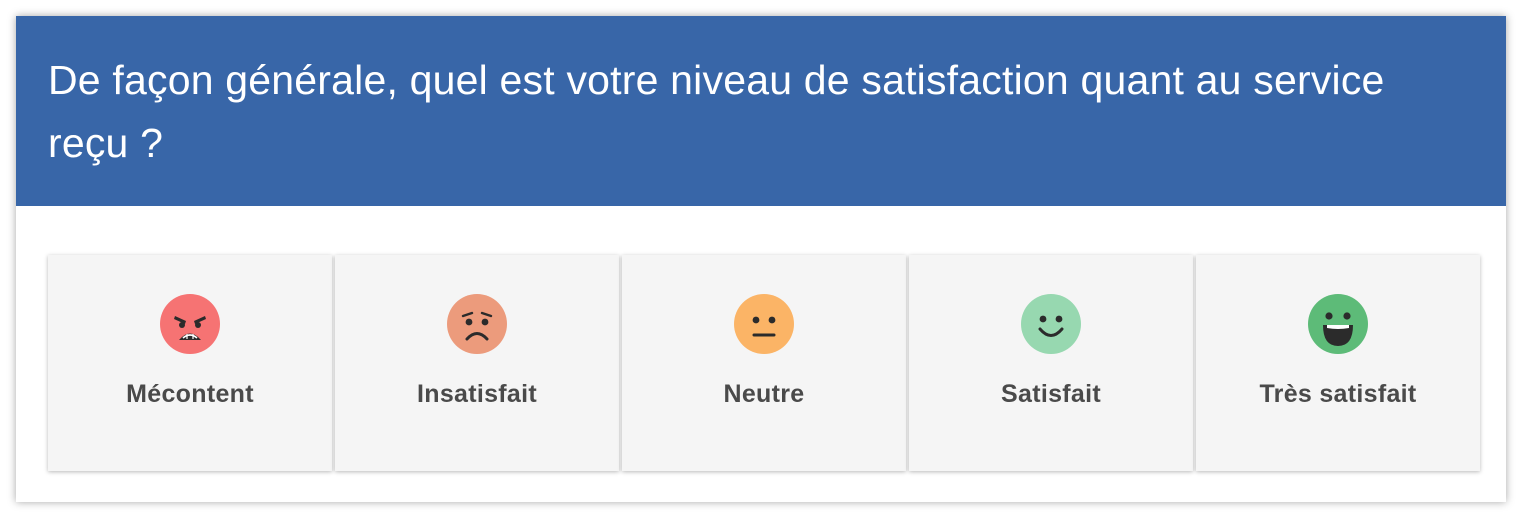 Image resolution: width=1522 pixels, height=518 pixels. I want to click on angry-face-icon, so click(190, 324).